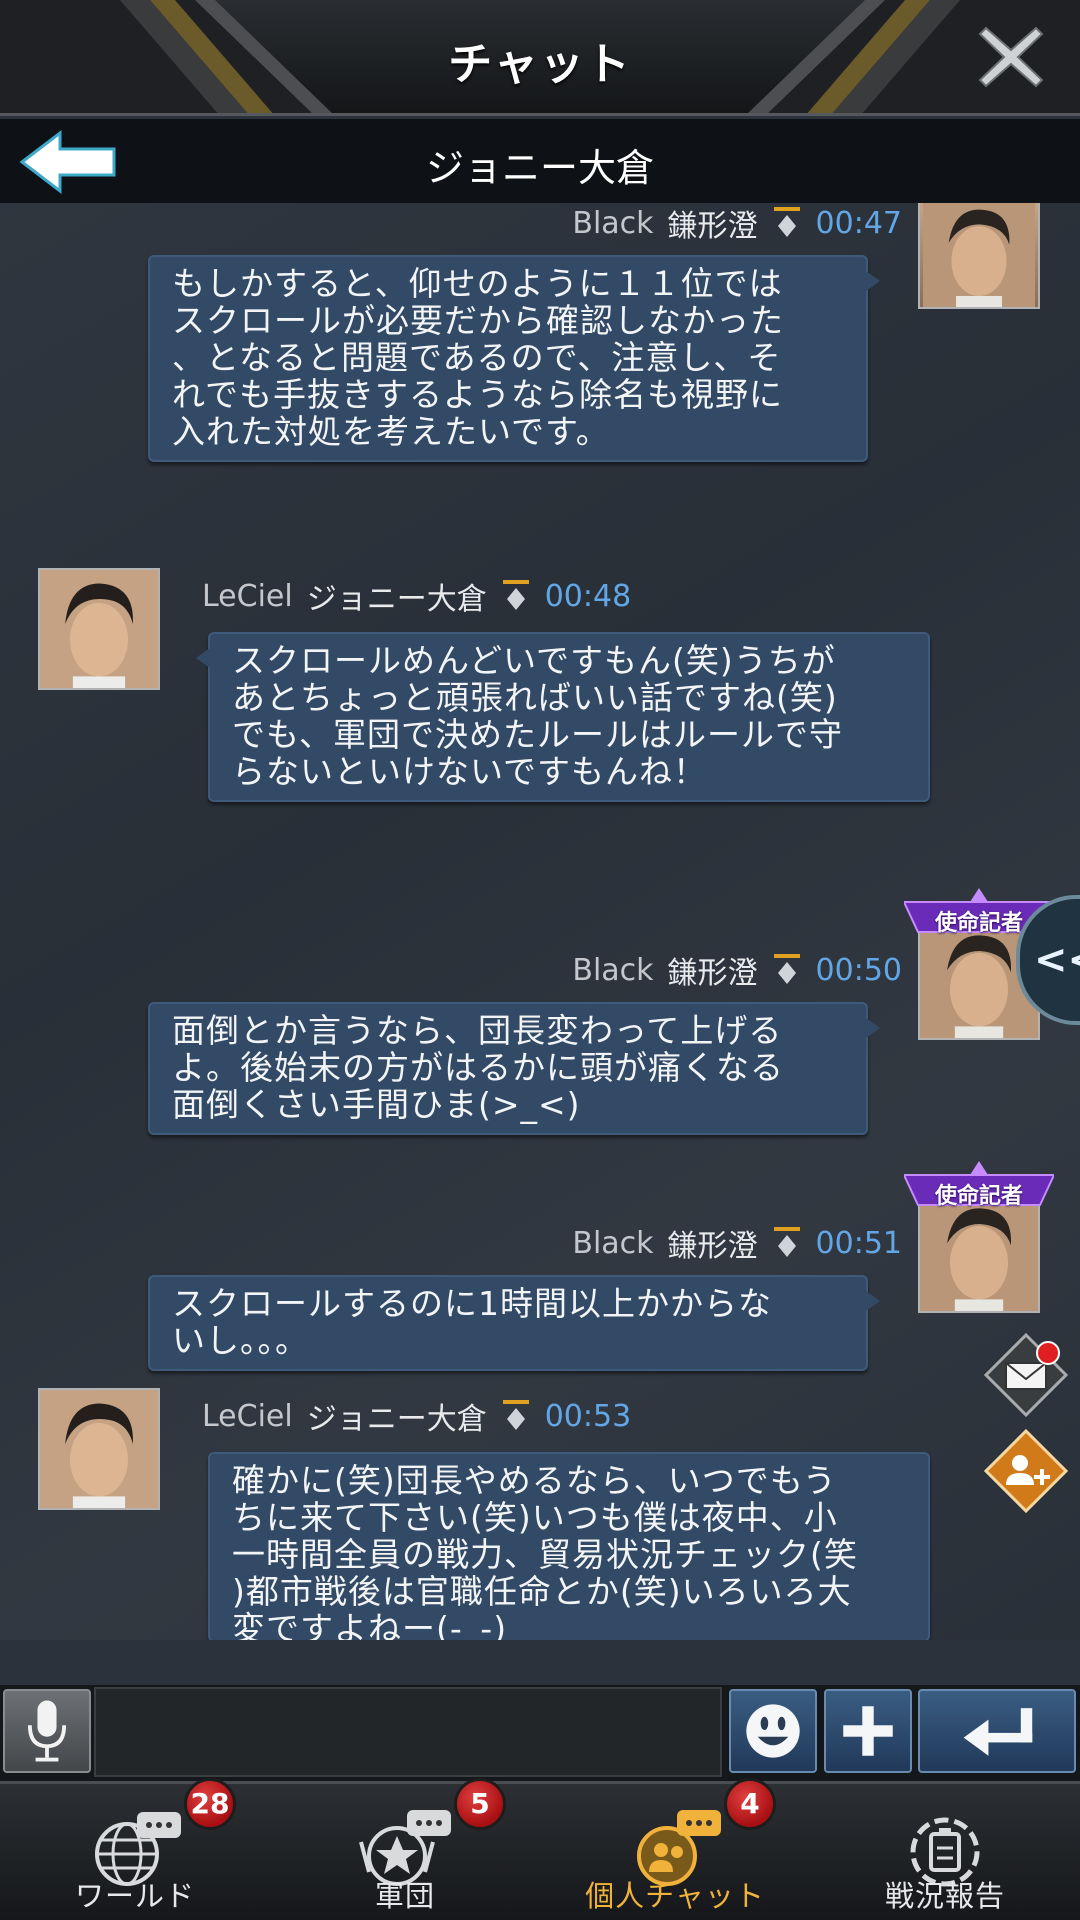  Describe the element at coordinates (1026, 1471) in the screenshot. I see `add-friend-button` at that location.